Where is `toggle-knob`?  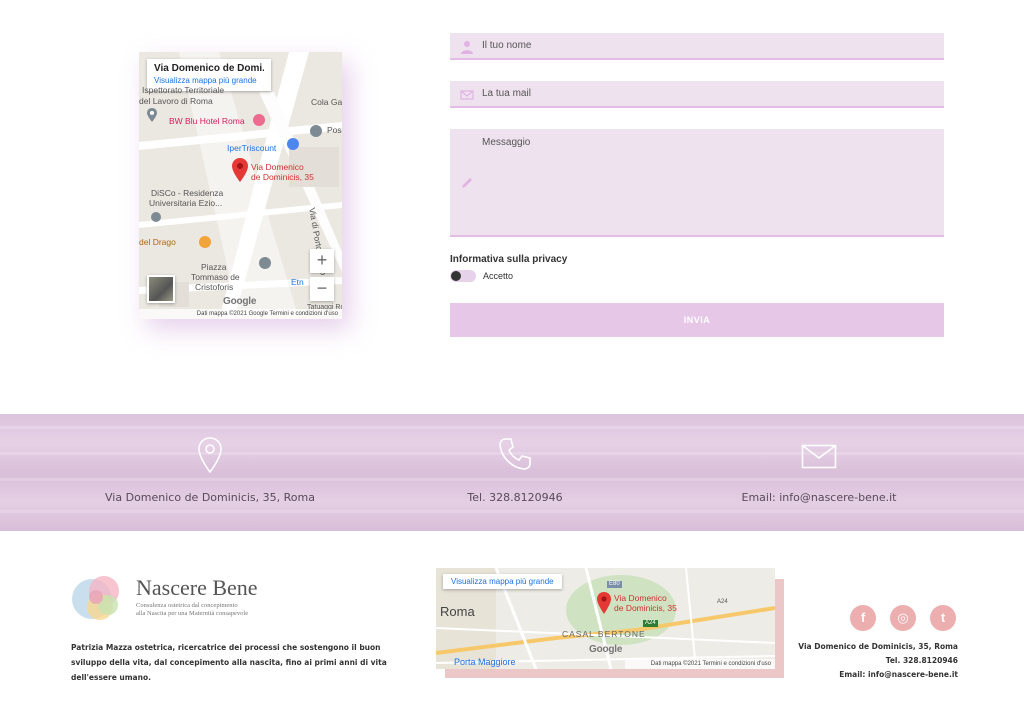
toggle-knob is located at coordinates (456, 276).